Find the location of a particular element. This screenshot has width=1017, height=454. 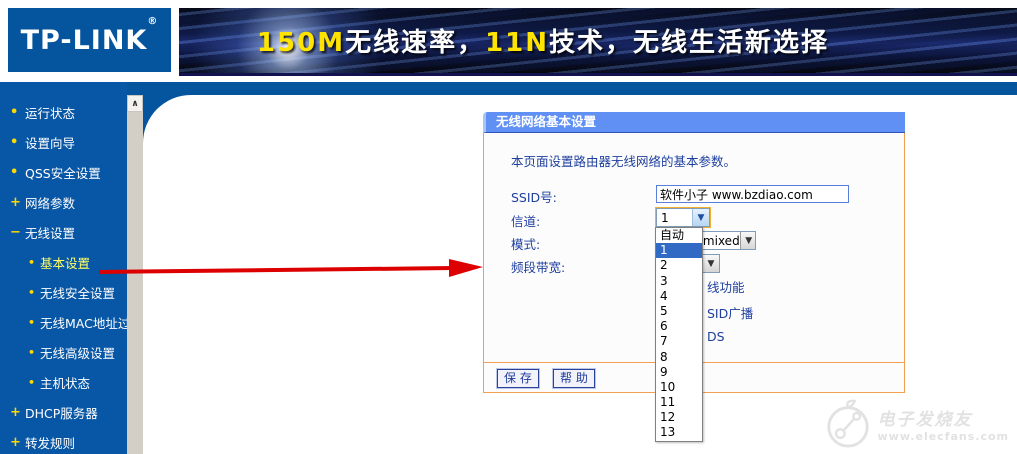

sidebar-item-label: DHCP服务器 is located at coordinates (61, 413).